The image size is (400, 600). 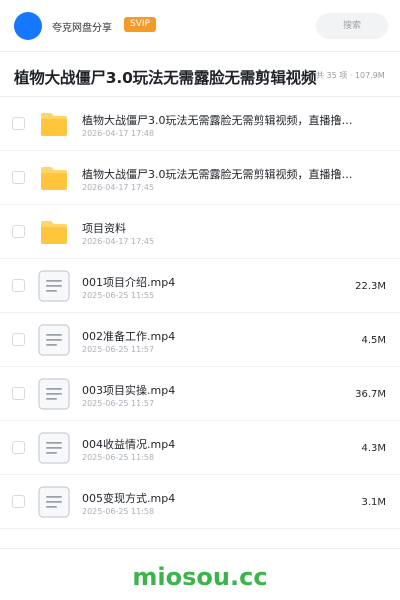 I want to click on file-size: 4.3M, so click(x=373, y=448).